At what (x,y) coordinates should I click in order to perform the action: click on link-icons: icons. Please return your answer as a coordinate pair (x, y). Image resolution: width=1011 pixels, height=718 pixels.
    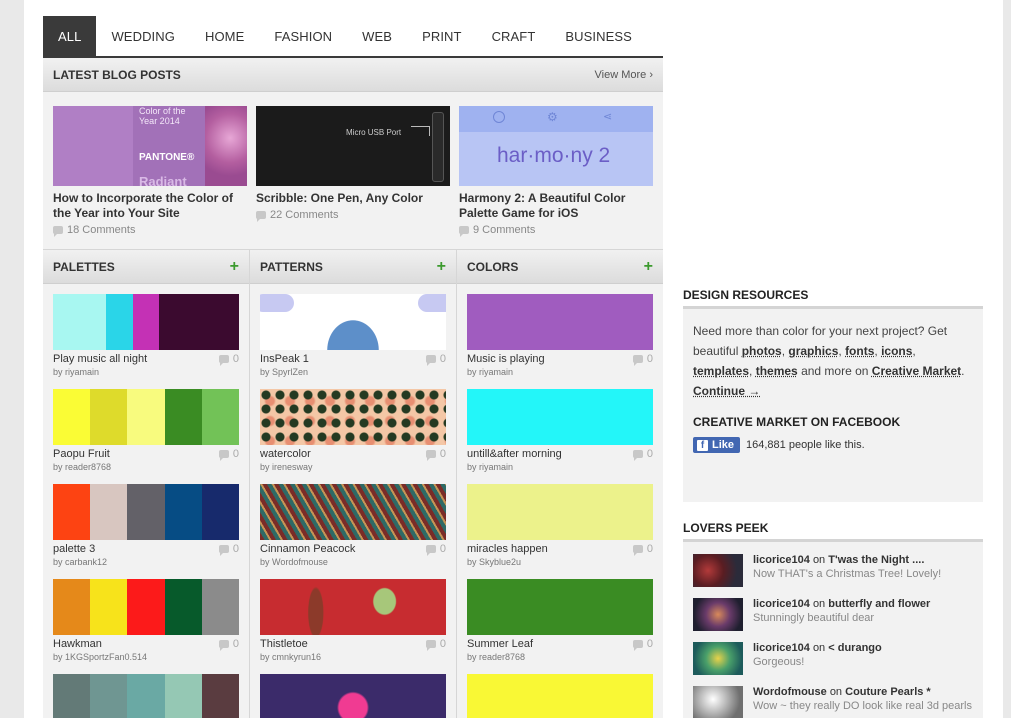
    Looking at the image, I should click on (896, 351).